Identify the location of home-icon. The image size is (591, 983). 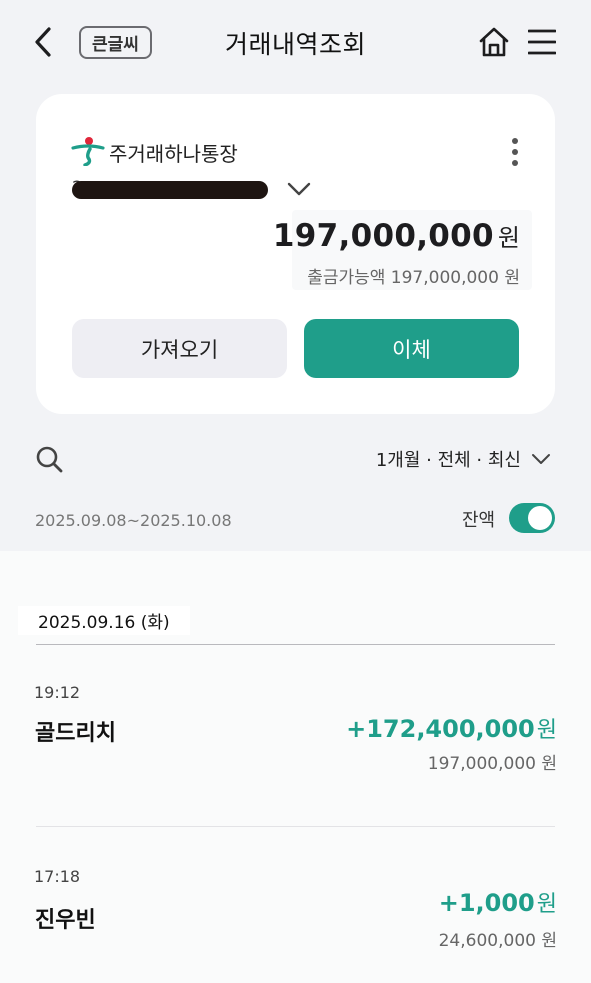
(494, 42).